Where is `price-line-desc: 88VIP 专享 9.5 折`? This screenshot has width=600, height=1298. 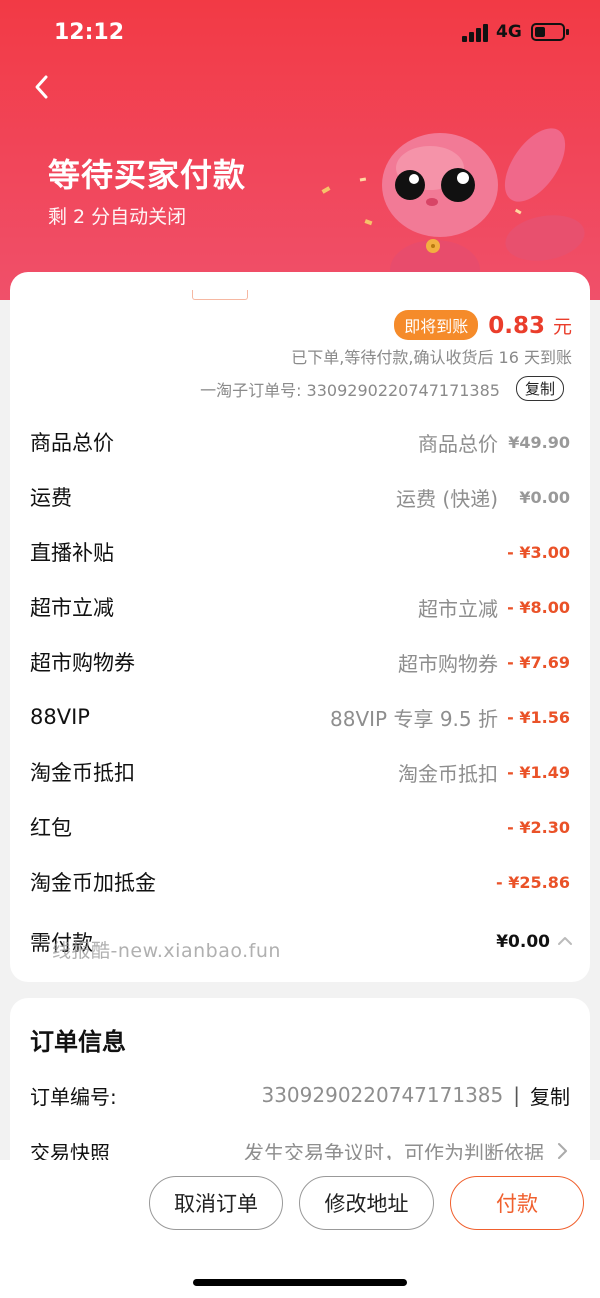
price-line-desc: 88VIP 专享 9.5 折 is located at coordinates (414, 718).